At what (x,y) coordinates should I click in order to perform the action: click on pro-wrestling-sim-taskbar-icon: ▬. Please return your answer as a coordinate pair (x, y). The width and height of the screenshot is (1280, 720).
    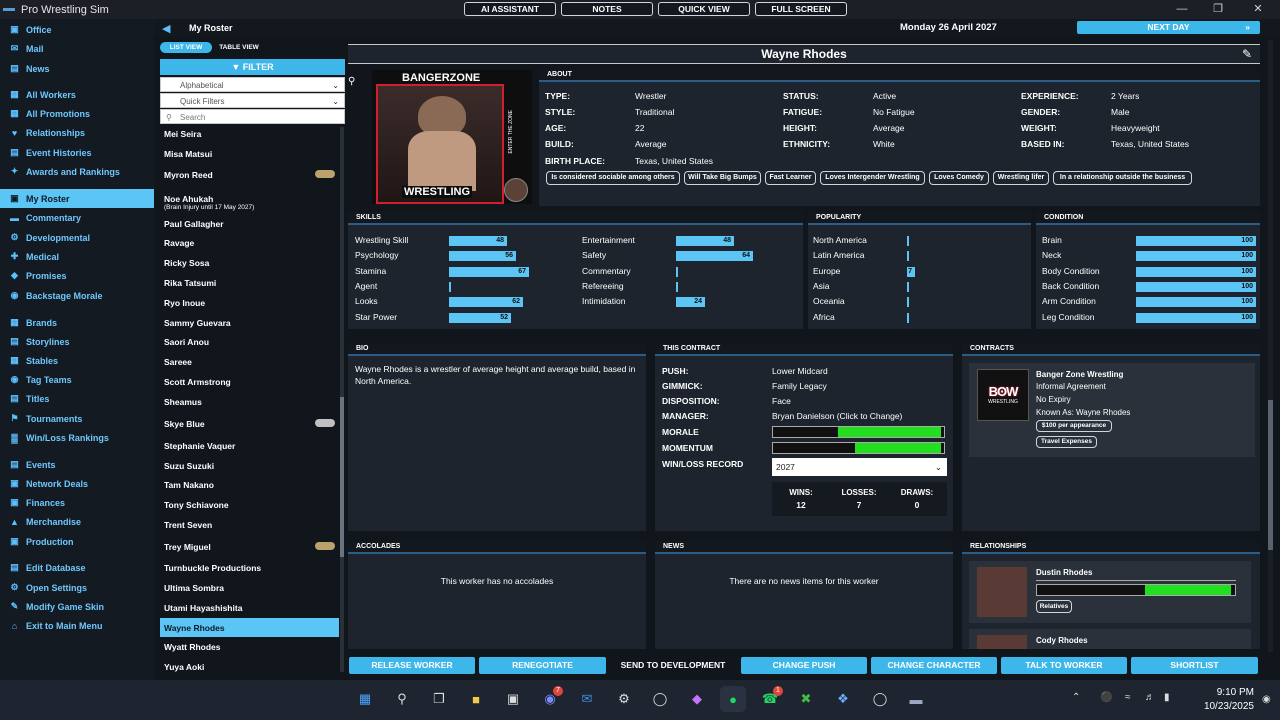
    Looking at the image, I should click on (916, 699).